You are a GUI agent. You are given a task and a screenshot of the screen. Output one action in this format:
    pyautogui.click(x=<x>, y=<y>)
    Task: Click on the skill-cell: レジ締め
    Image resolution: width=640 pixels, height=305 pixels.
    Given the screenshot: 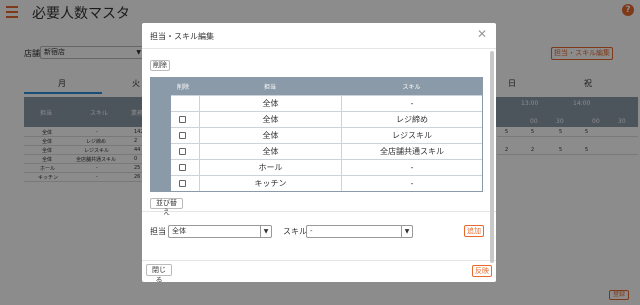 What is the action you would take?
    pyautogui.click(x=411, y=119)
    